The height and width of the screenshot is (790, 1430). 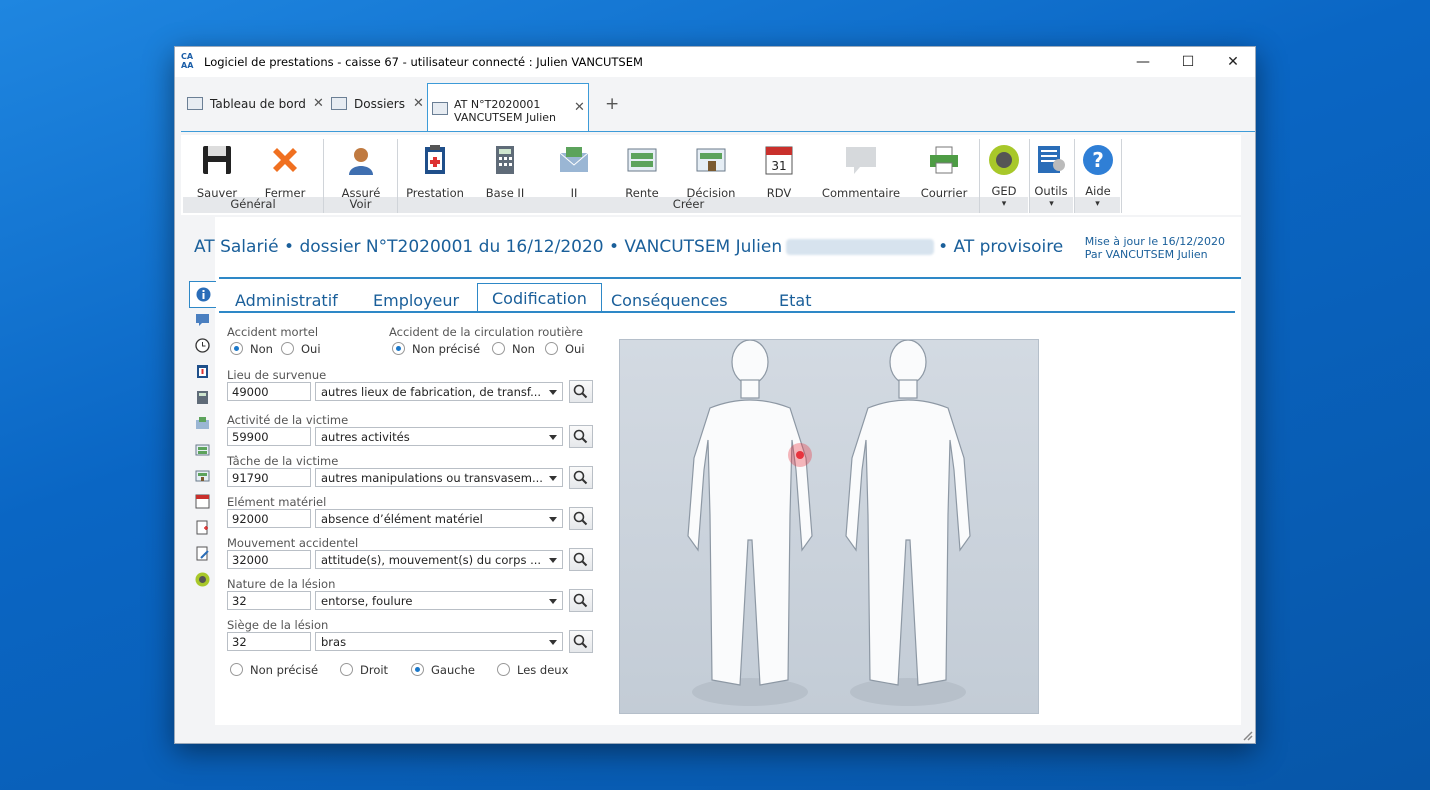 What do you see at coordinates (301, 349) in the screenshot?
I see `accident-mortel-oui-radio: Oui` at bounding box center [301, 349].